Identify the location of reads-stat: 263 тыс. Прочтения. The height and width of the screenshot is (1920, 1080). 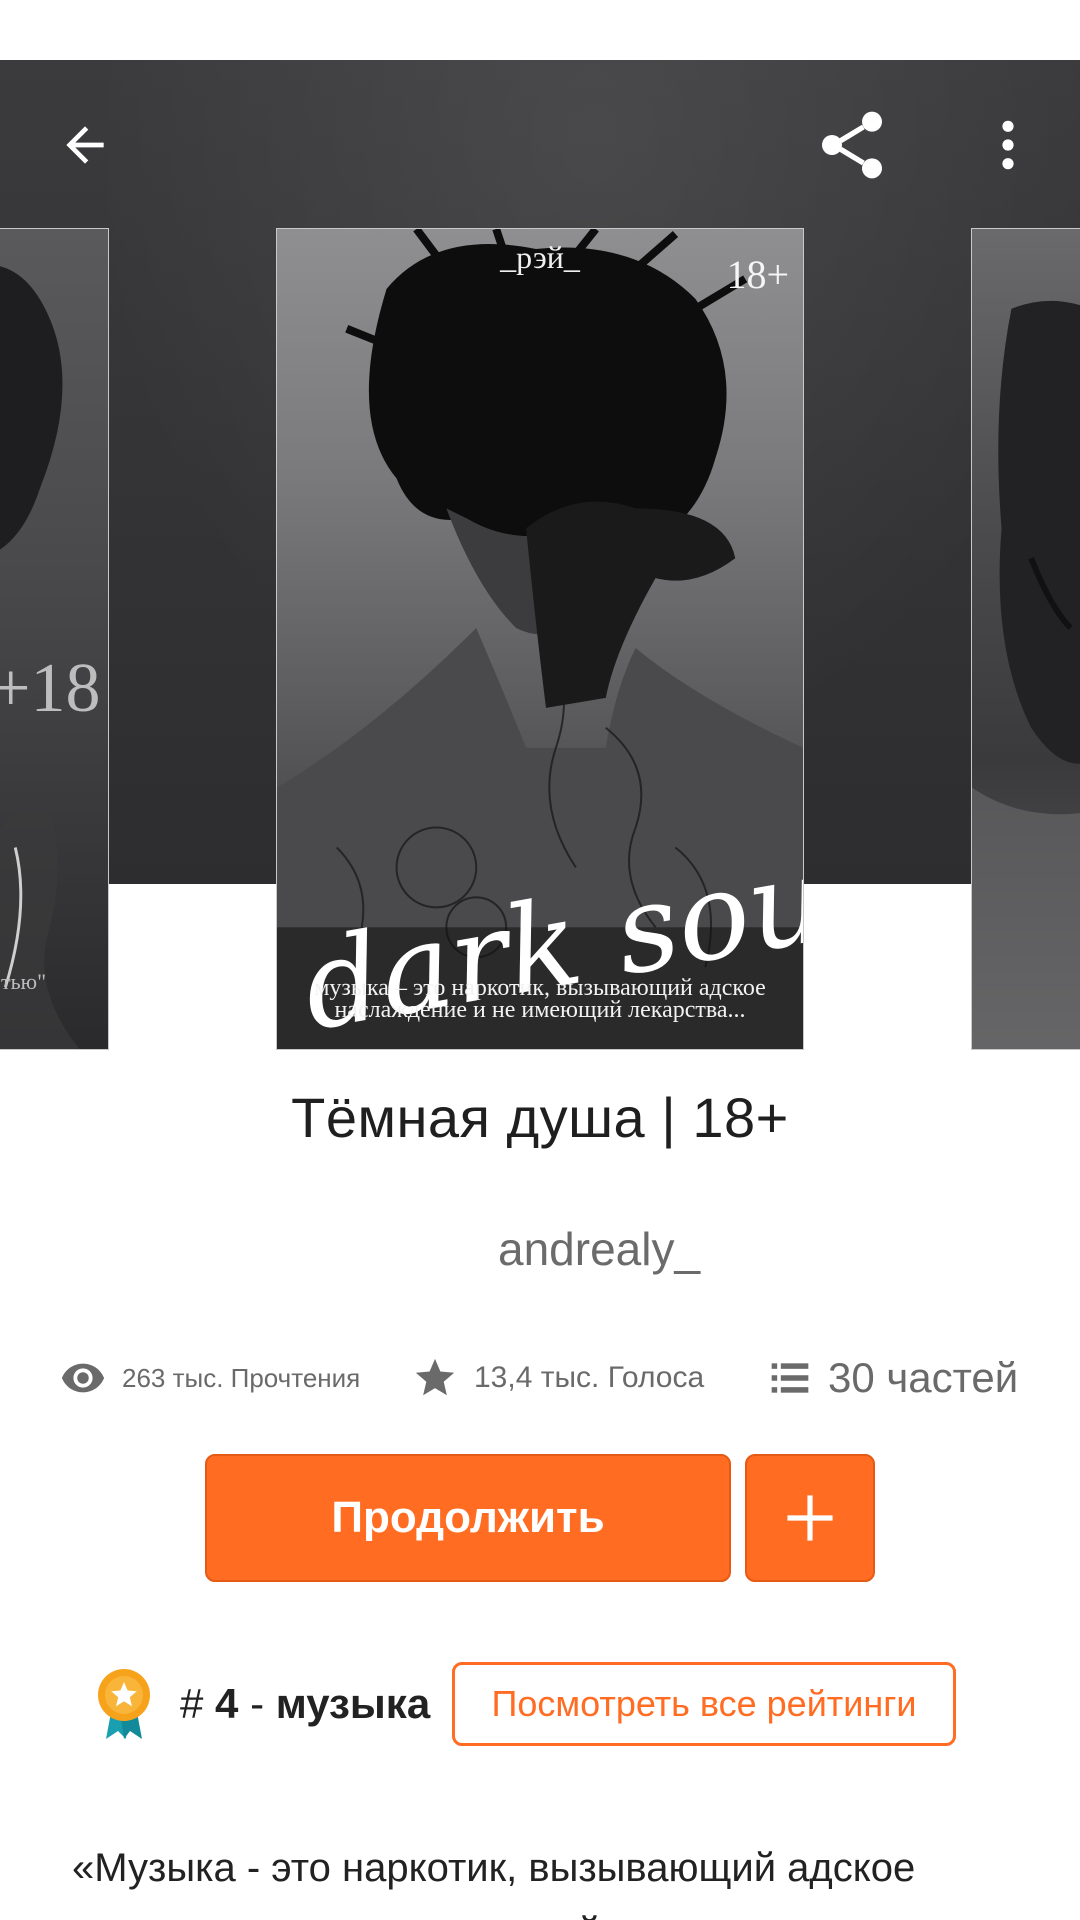
(210, 1378).